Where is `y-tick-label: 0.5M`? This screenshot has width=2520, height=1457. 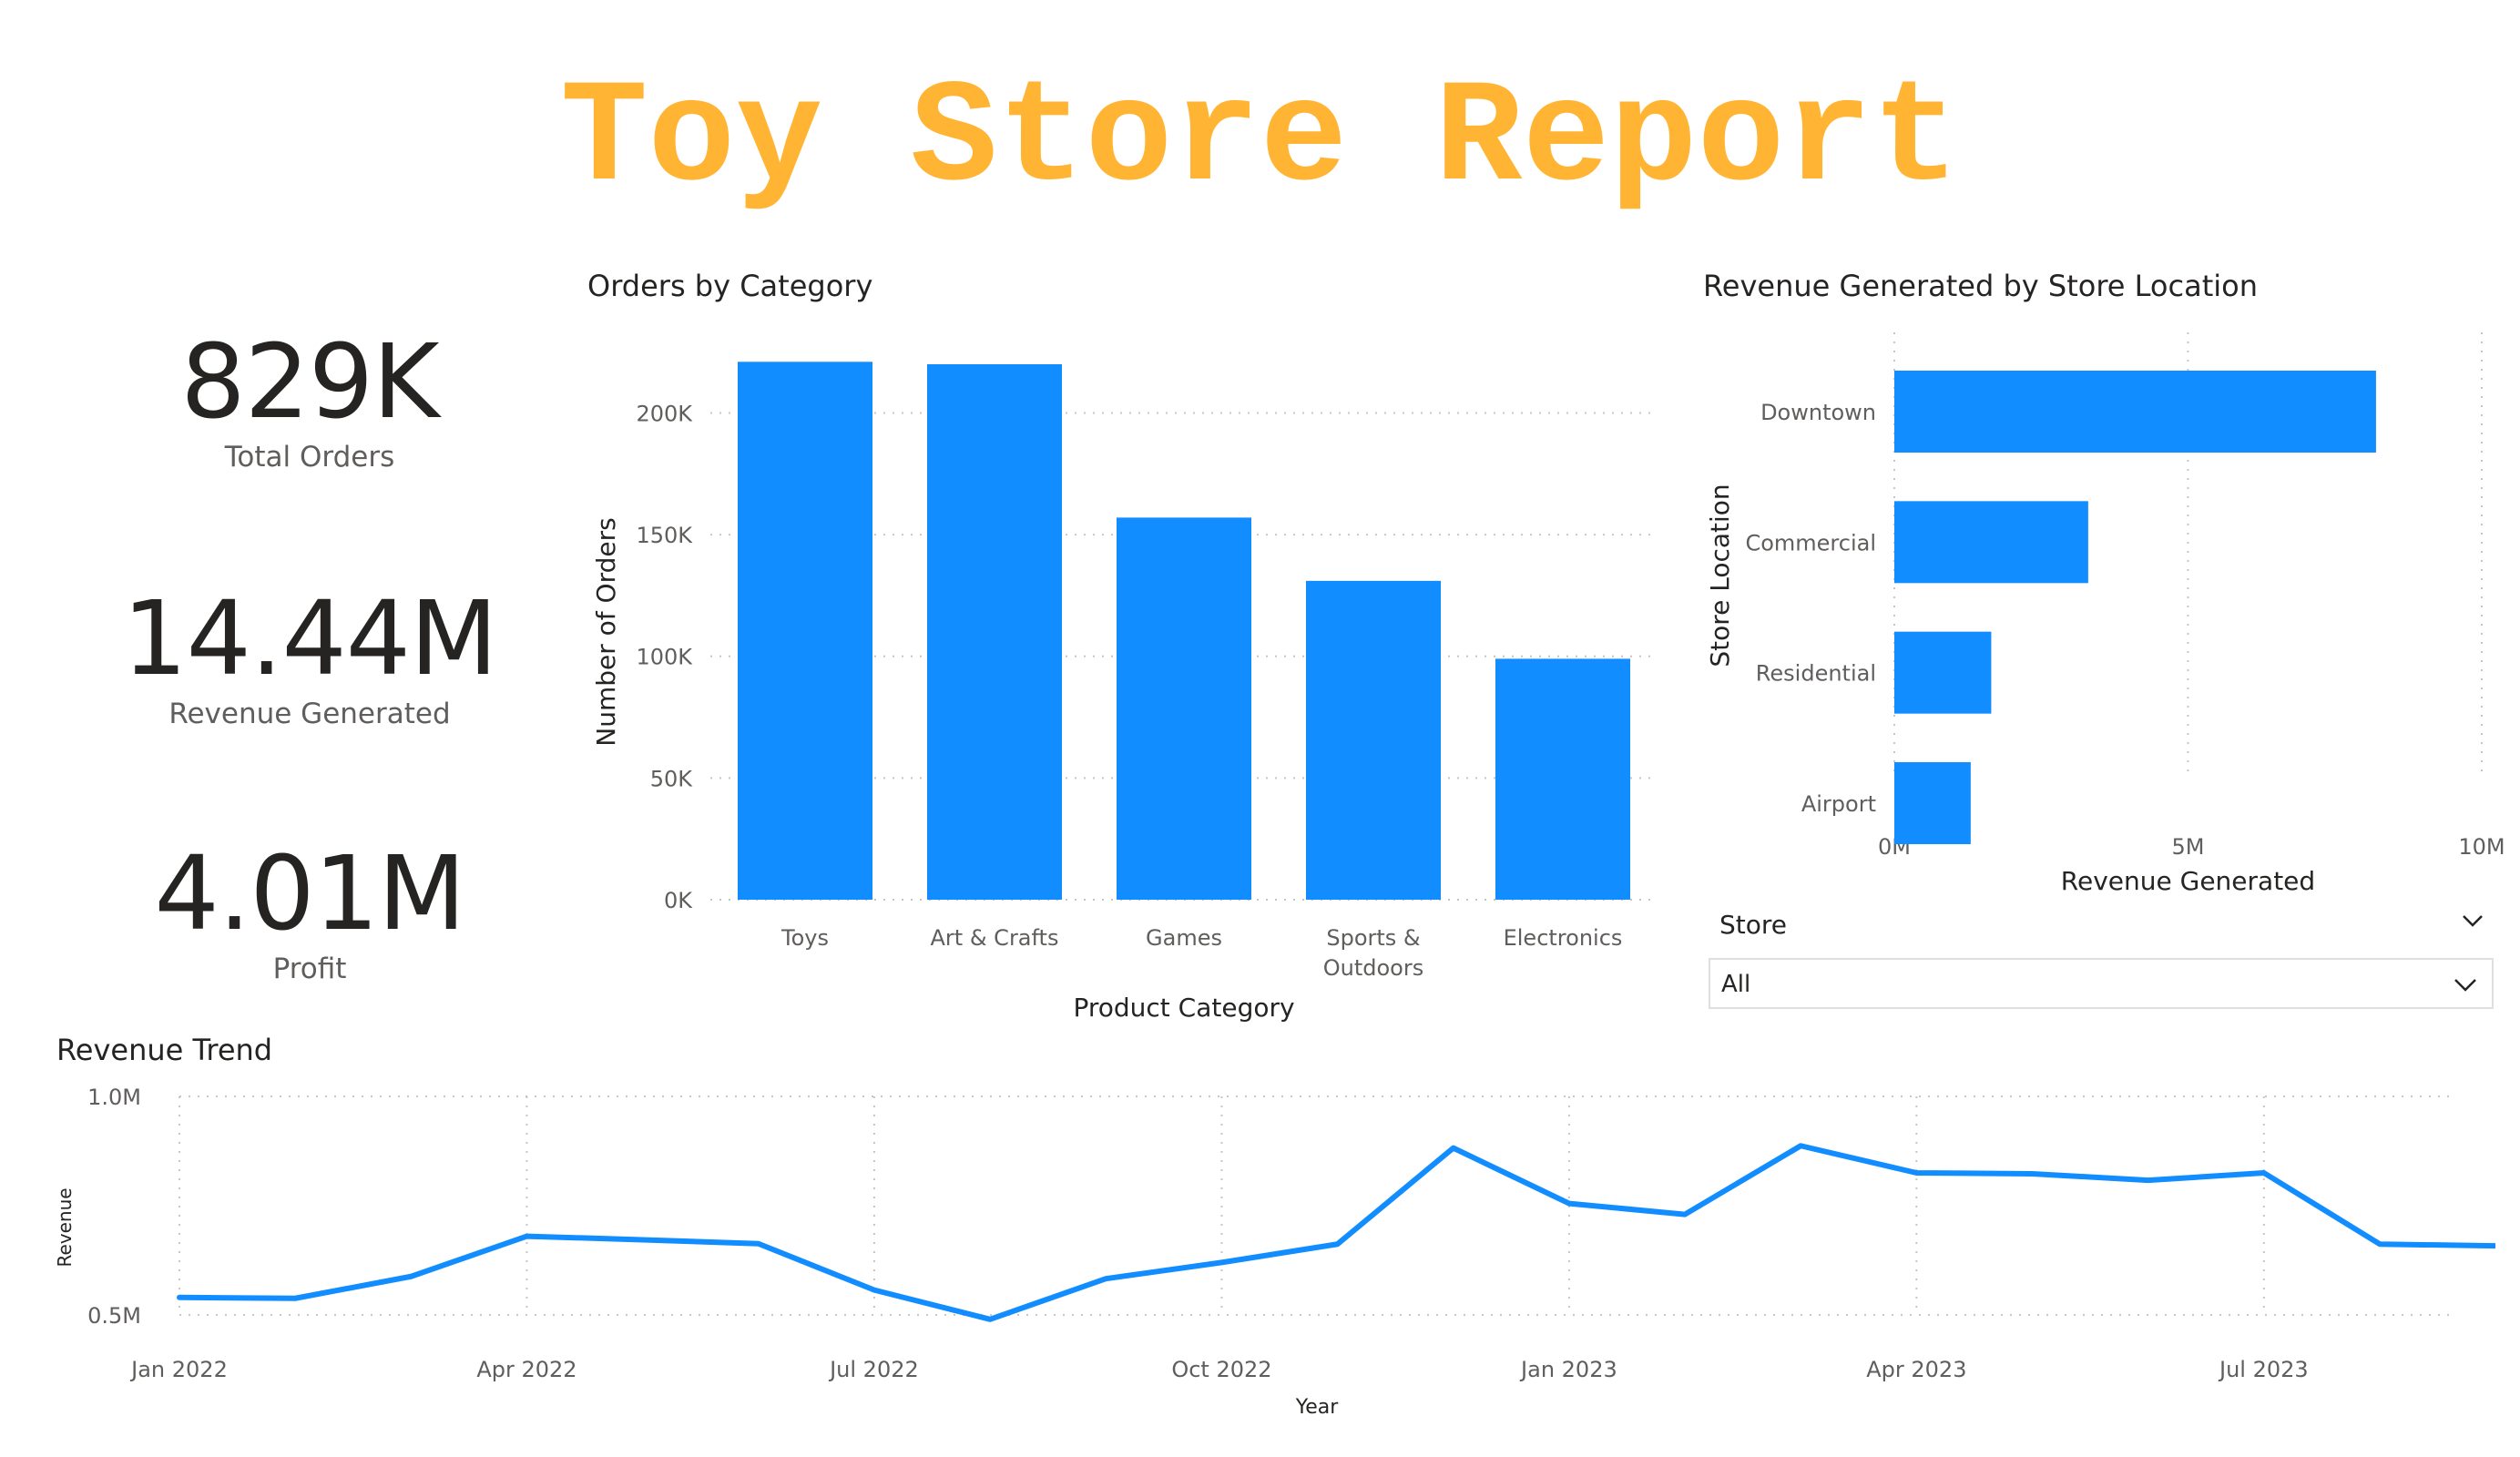
y-tick-label: 0.5M is located at coordinates (114, 1316).